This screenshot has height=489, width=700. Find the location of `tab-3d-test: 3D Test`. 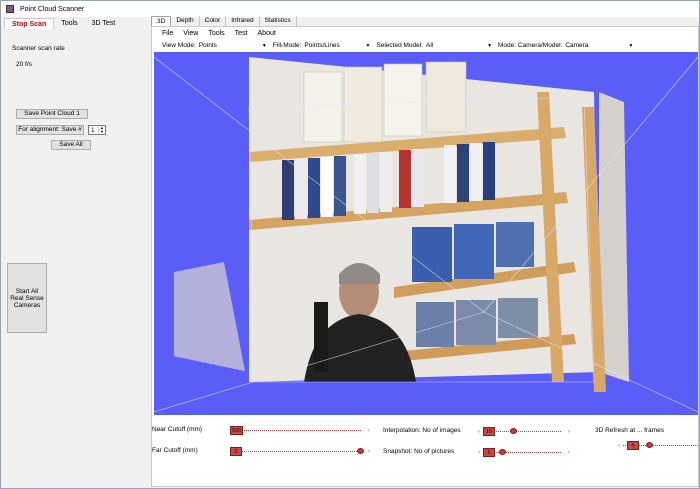

tab-3d-test: 3D Test is located at coordinates (104, 23).